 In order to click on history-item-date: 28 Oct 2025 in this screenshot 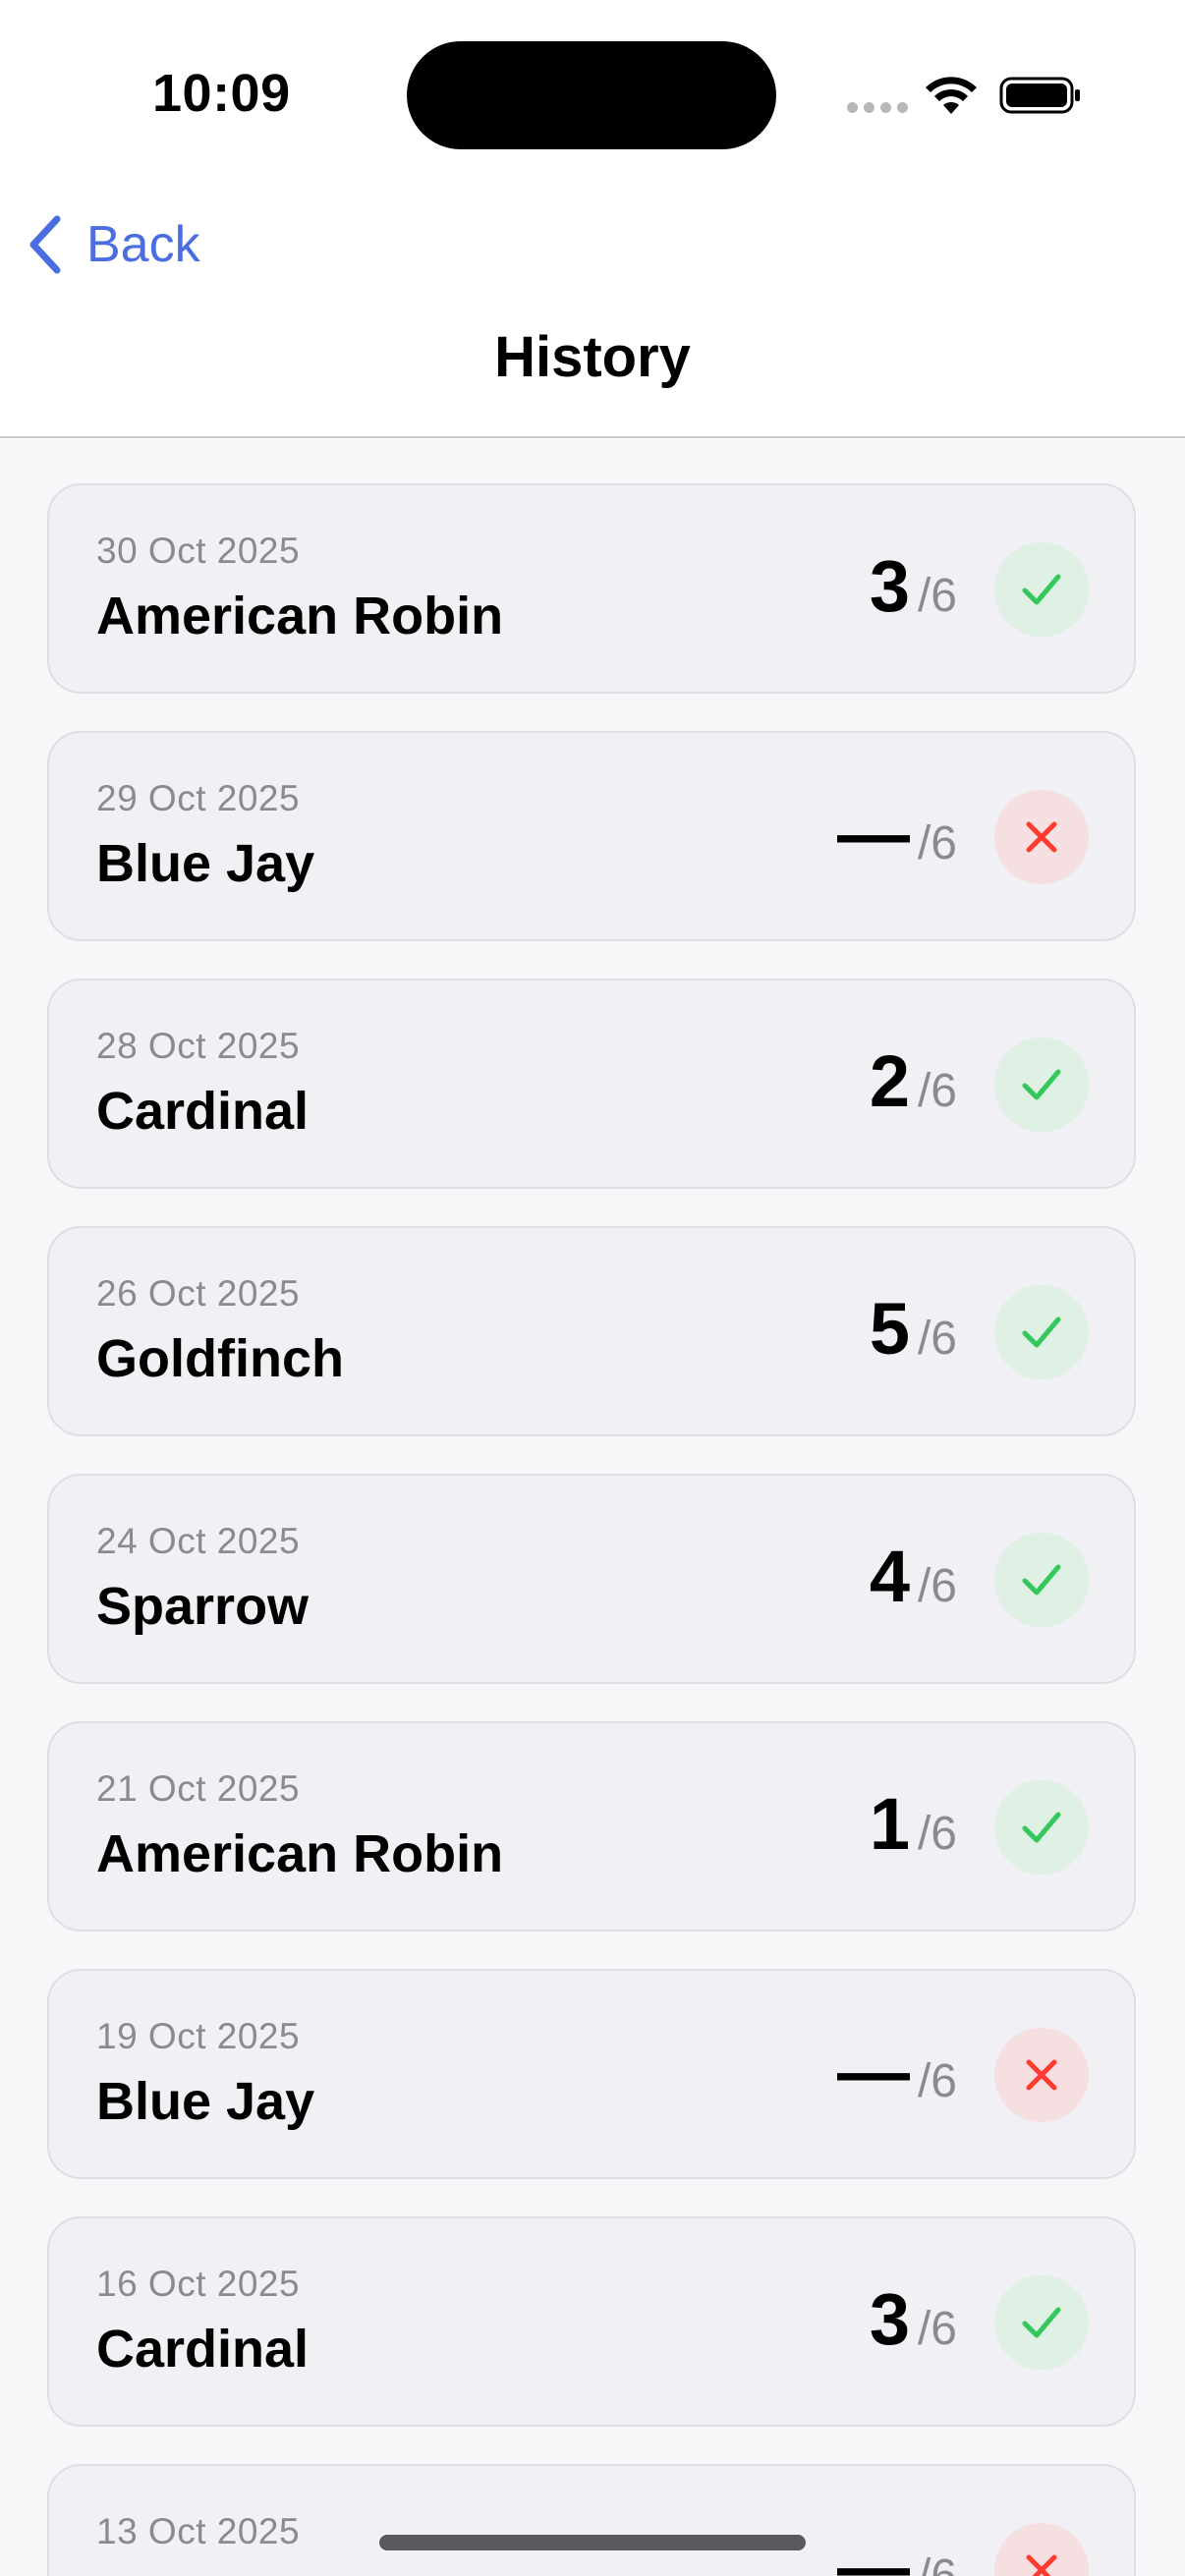, I will do `click(199, 1046)`.